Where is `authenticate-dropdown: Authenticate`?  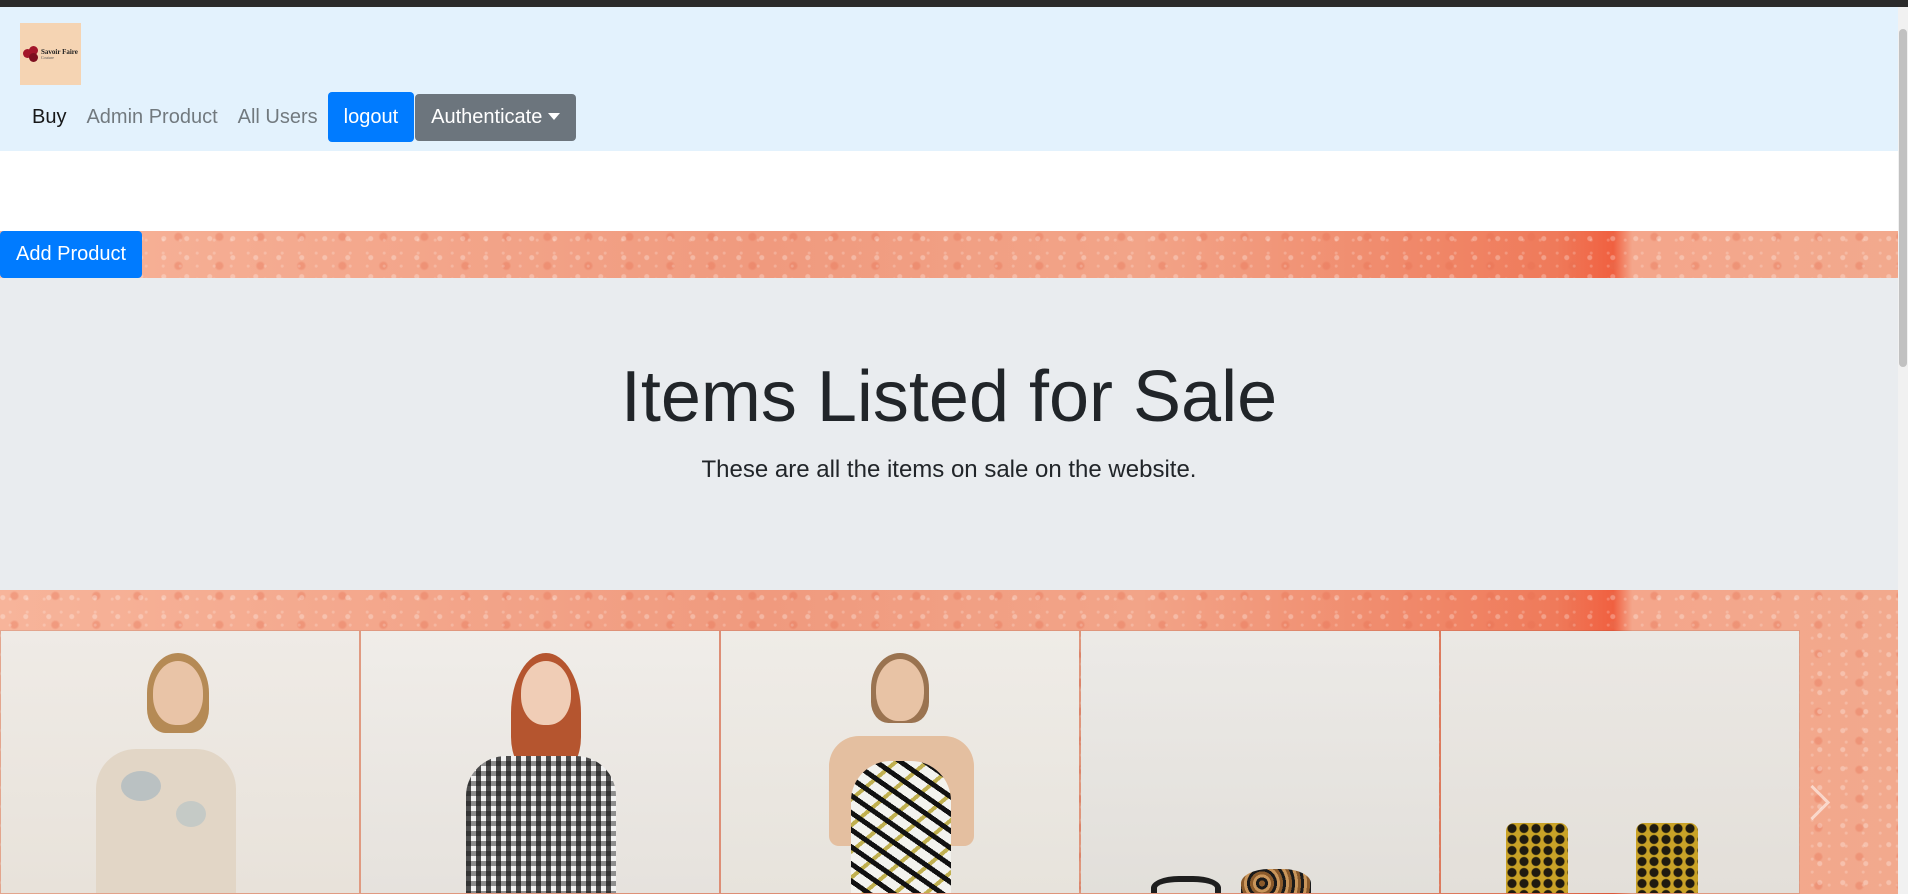 authenticate-dropdown: Authenticate is located at coordinates (496, 117).